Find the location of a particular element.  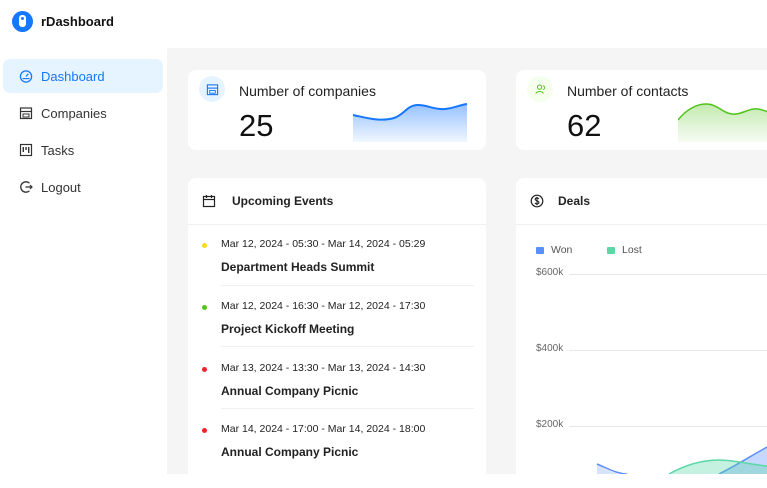

dollar-icon is located at coordinates (537, 201).